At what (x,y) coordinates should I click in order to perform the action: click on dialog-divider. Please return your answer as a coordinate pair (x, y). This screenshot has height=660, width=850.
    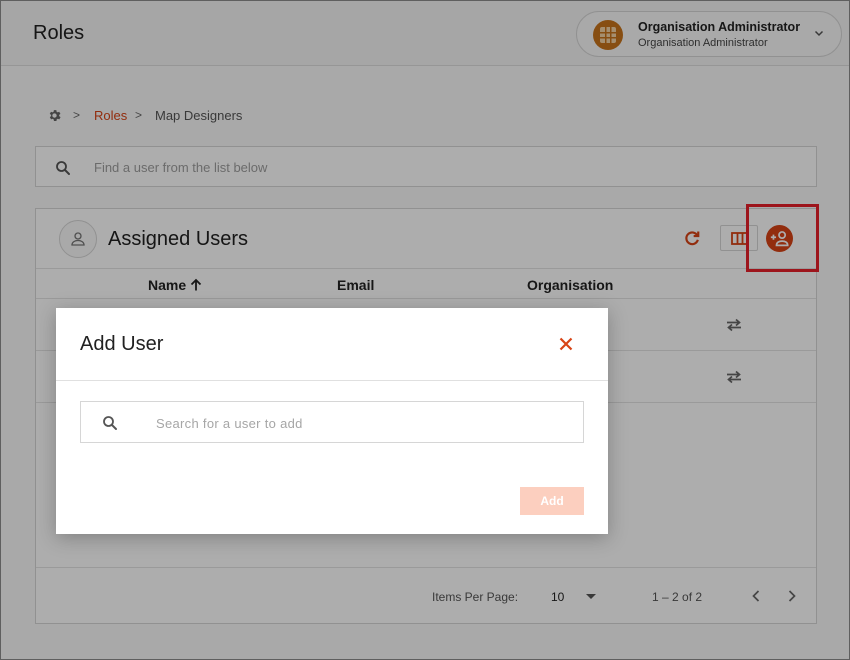
    Looking at the image, I should click on (332, 380).